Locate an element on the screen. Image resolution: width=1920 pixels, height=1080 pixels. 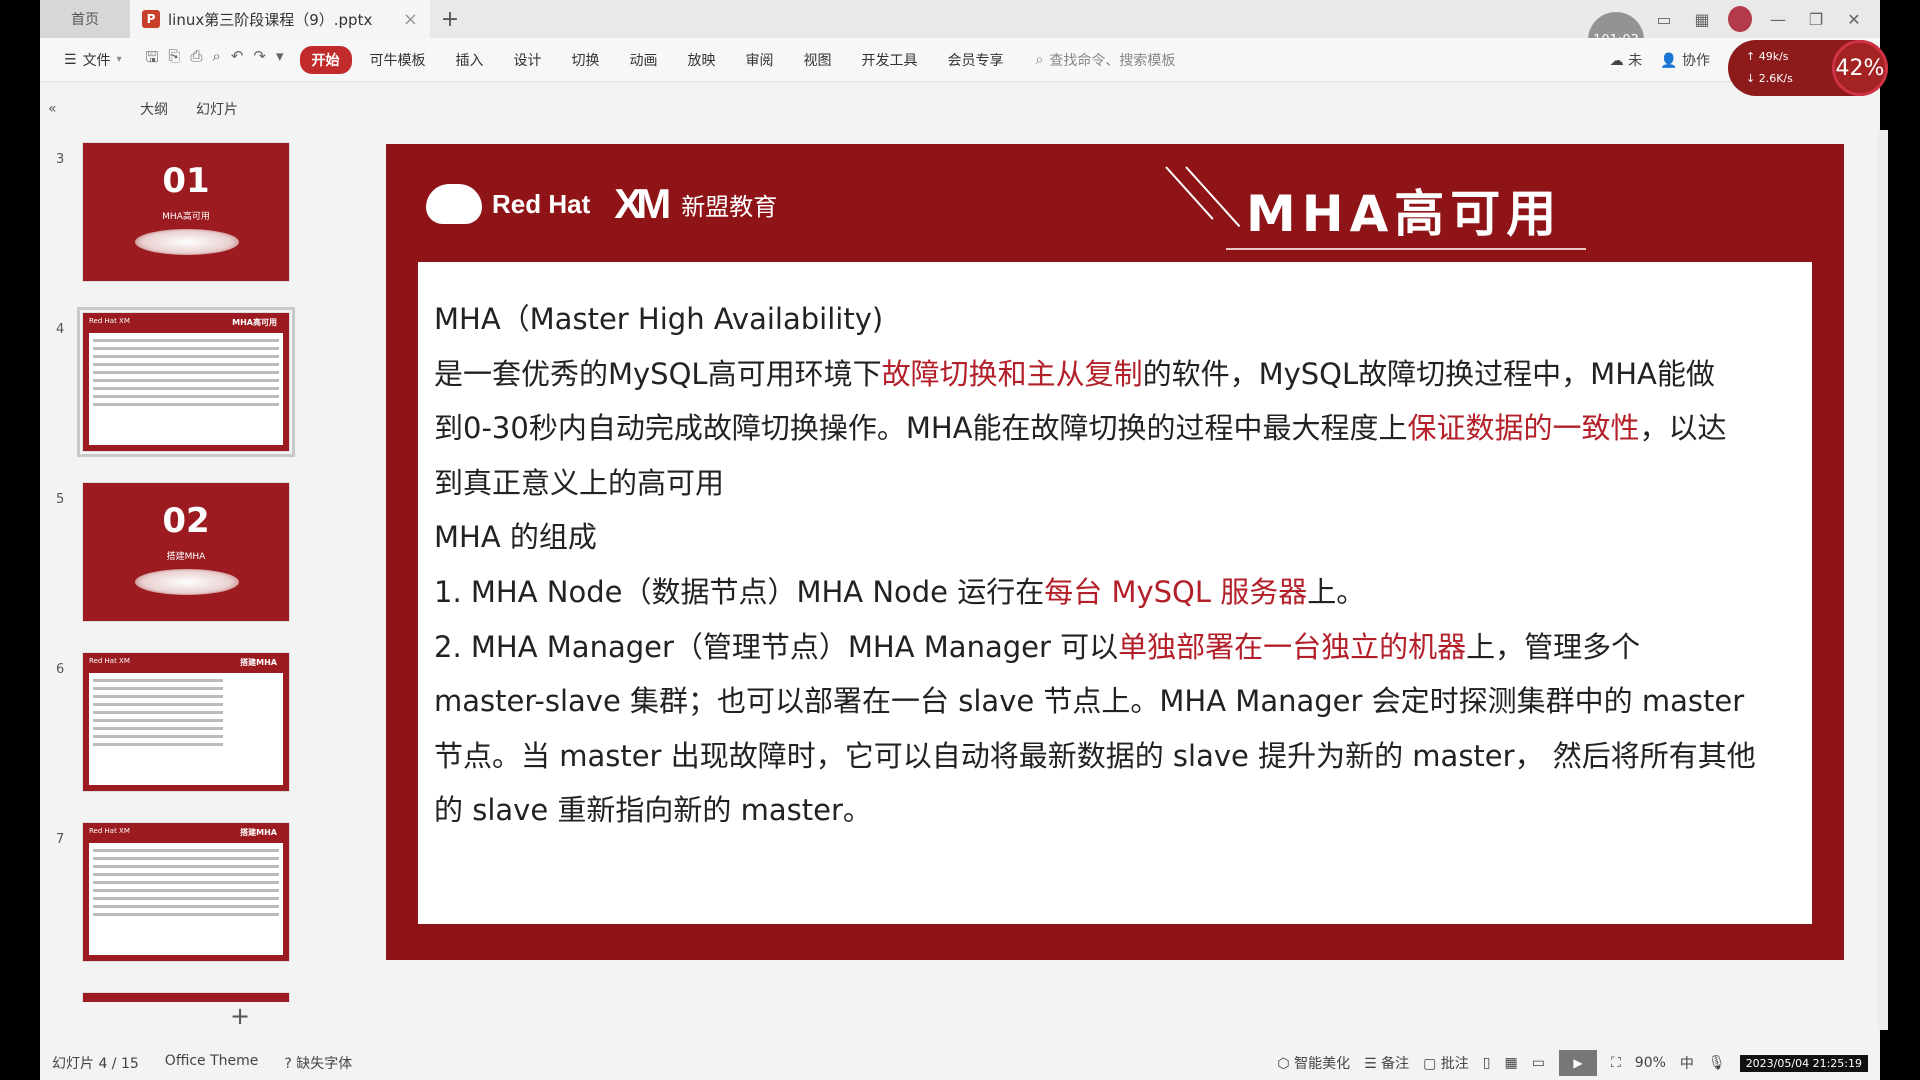
text-run: 上。 is located at coordinates (1336, 591).